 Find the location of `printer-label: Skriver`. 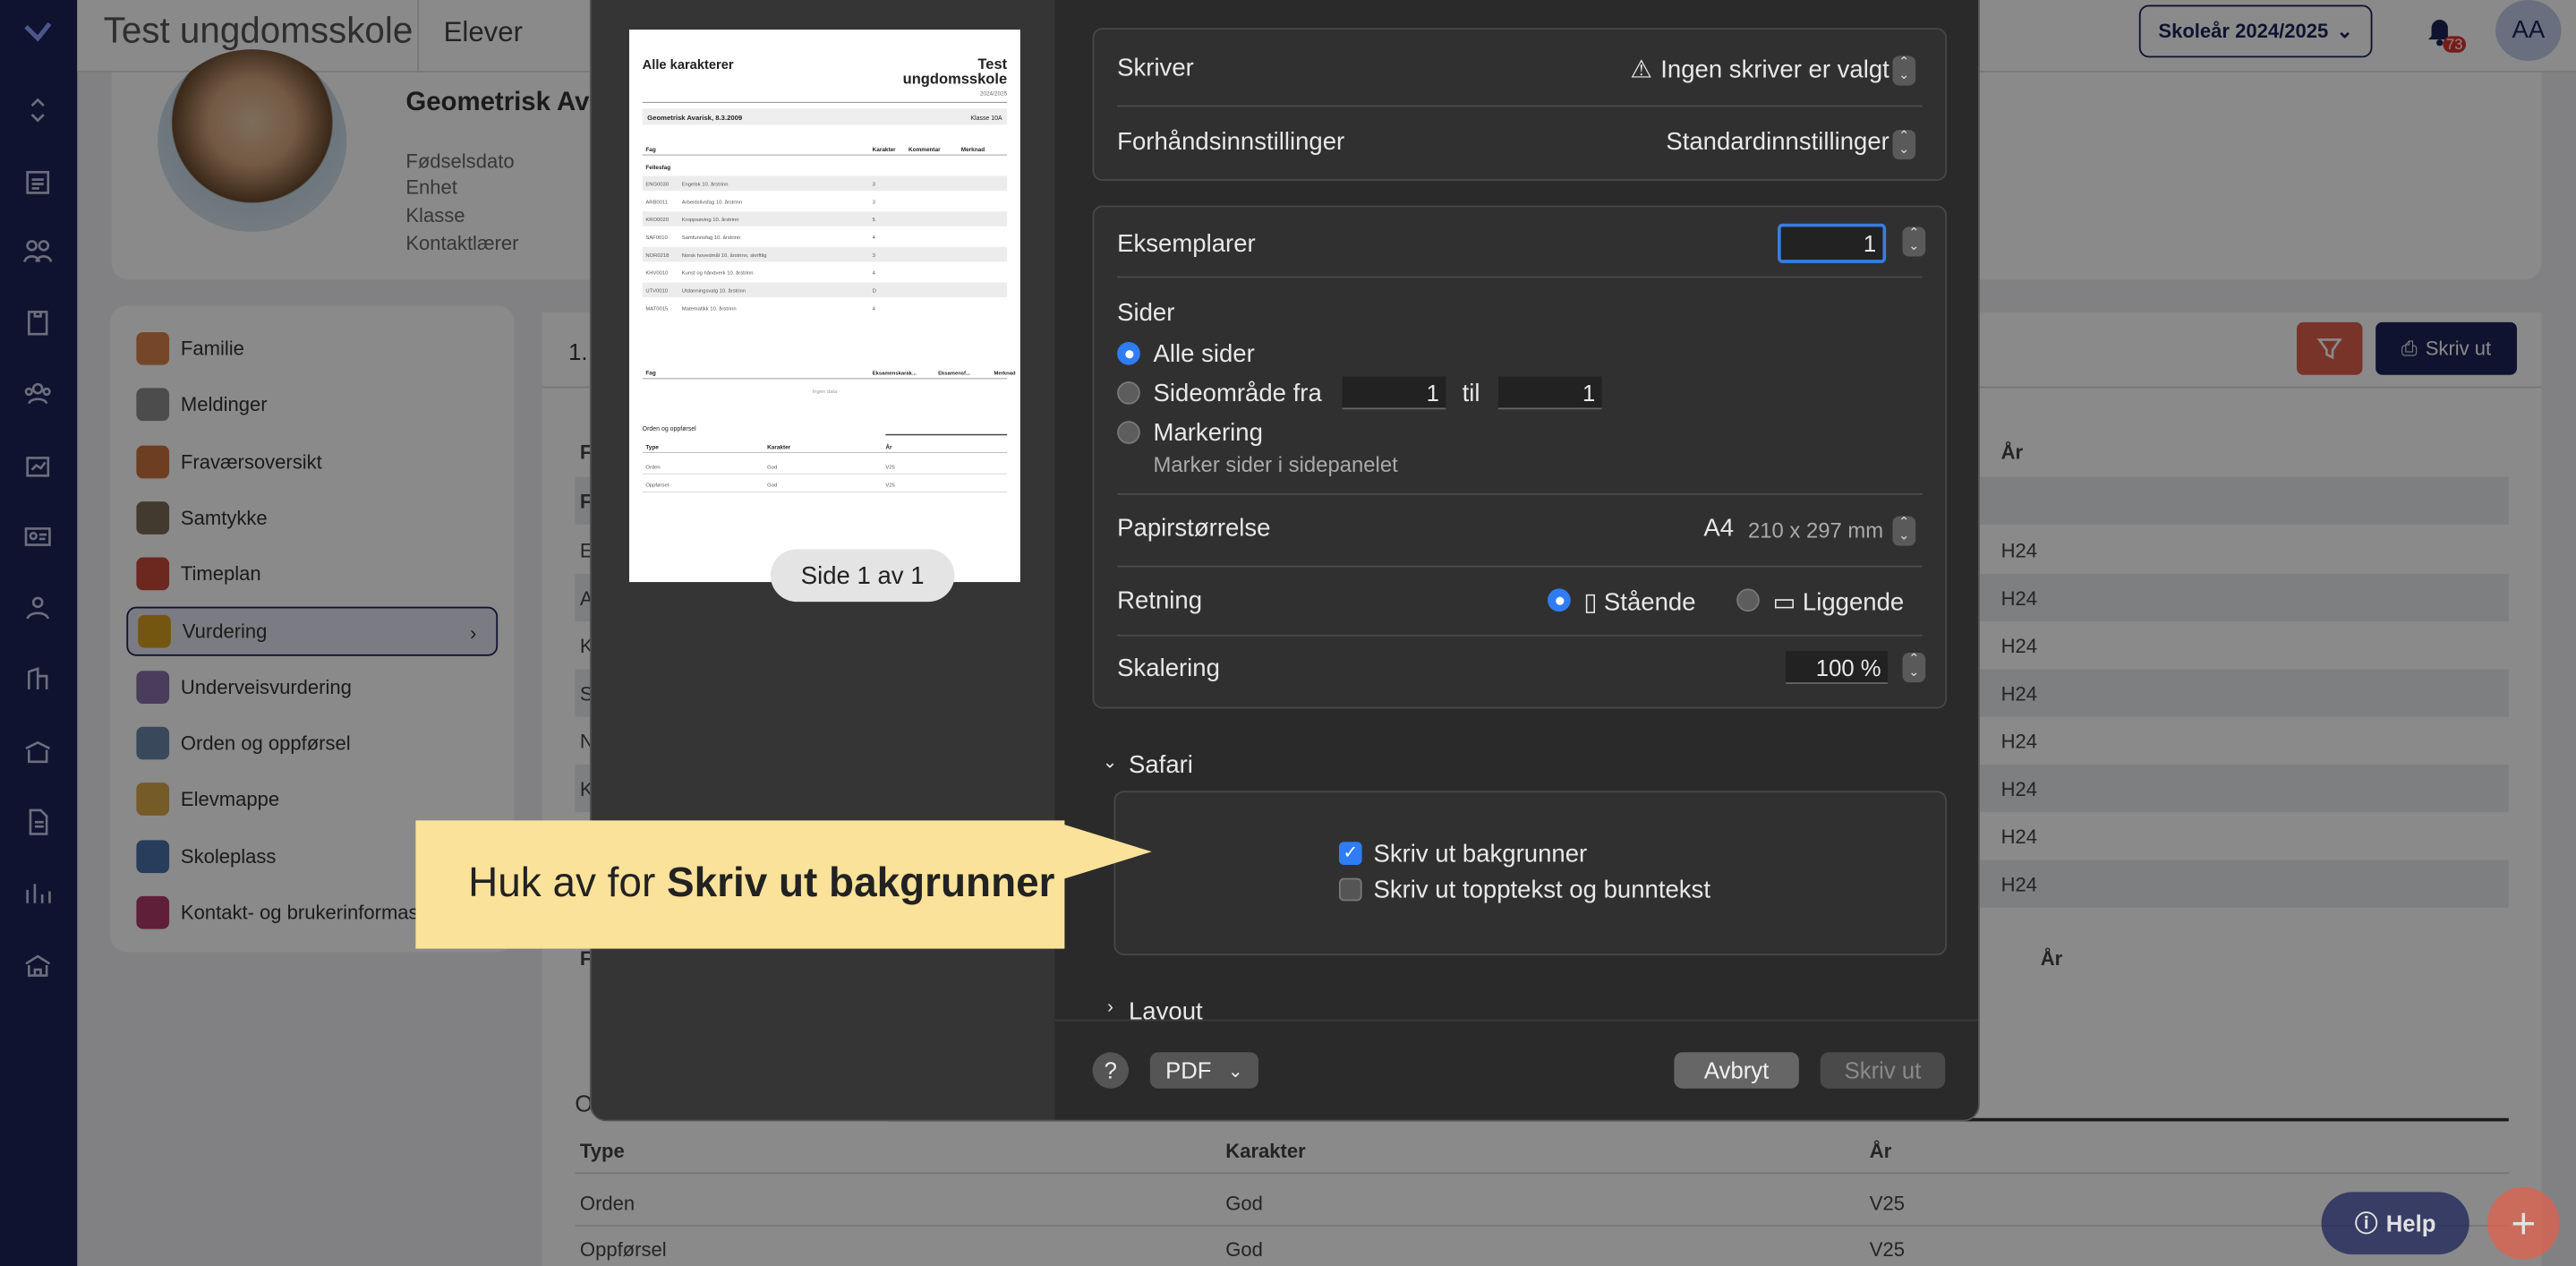

printer-label: Skriver is located at coordinates (1155, 68).